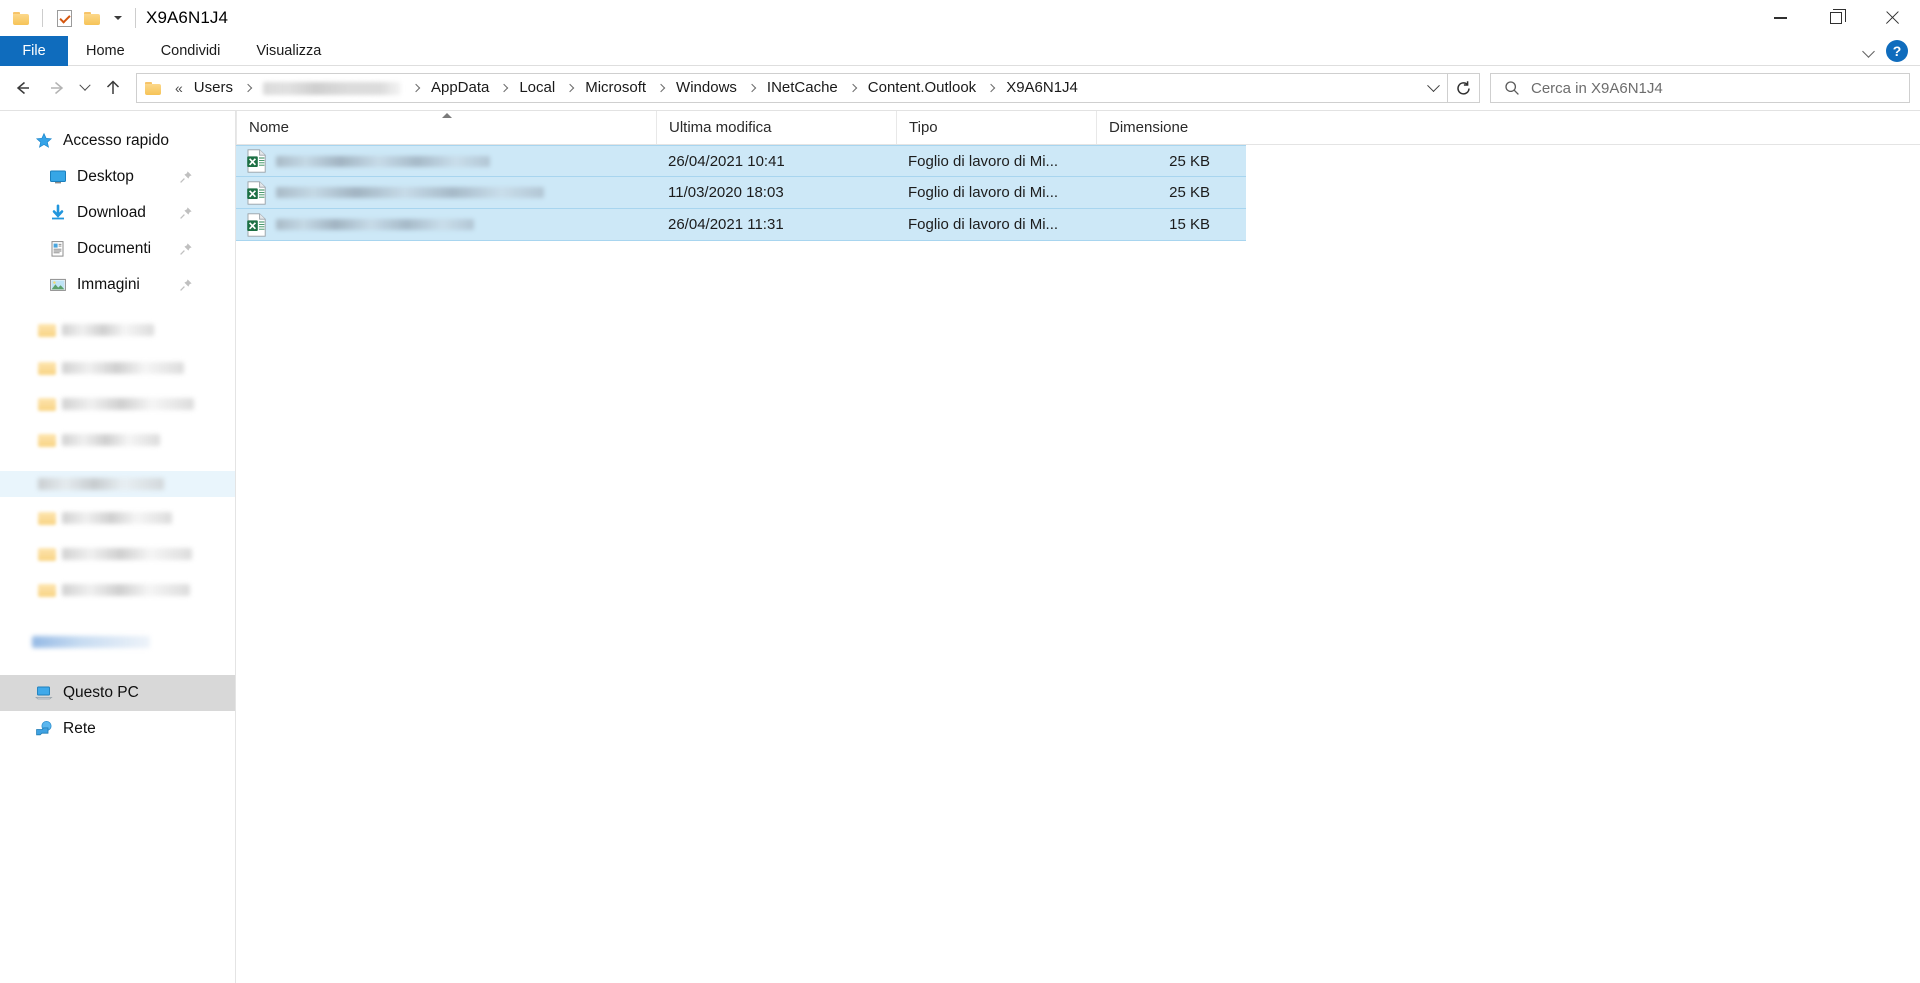  What do you see at coordinates (331, 88) in the screenshot?
I see `breadcrumb-item-user-redacted` at bounding box center [331, 88].